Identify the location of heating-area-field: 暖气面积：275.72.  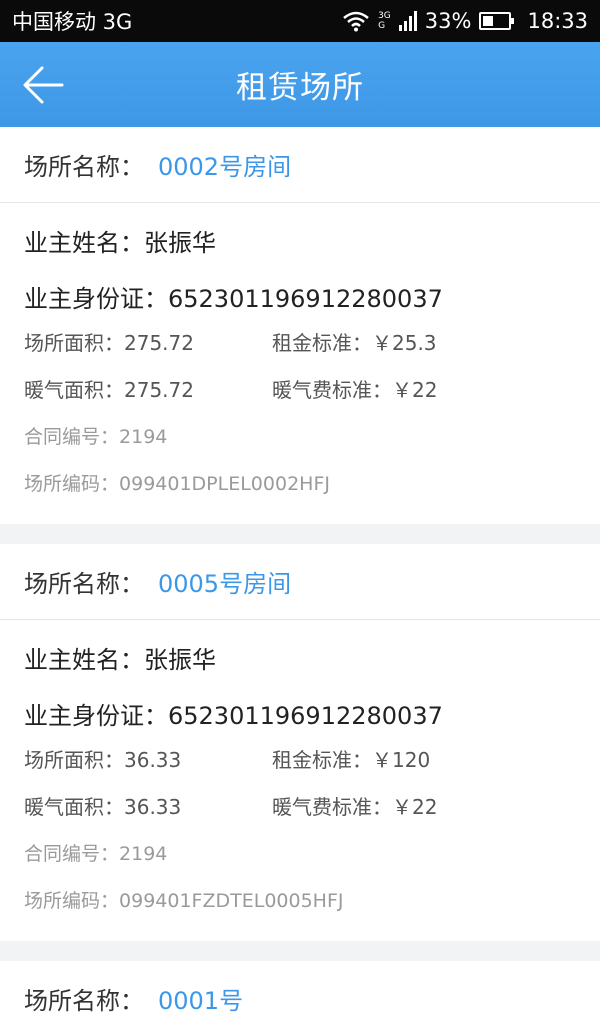
(148, 390).